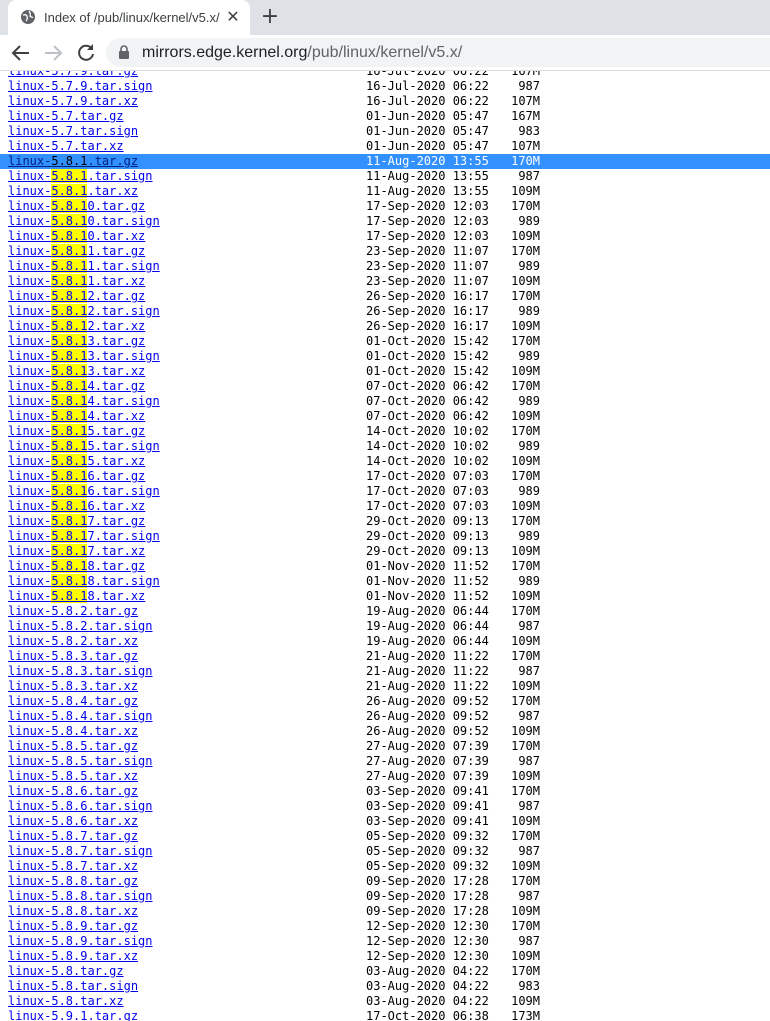 This screenshot has height=1021, width=770. I want to click on file-date: 23-Sep-2020 11:07, so click(427, 266).